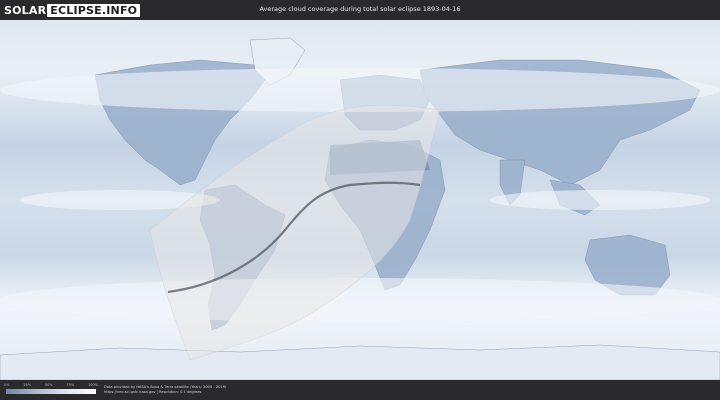 This screenshot has height=400, width=720. I want to click on logo-text-eclipse-info: ECLIPSE.INFO, so click(94, 10).